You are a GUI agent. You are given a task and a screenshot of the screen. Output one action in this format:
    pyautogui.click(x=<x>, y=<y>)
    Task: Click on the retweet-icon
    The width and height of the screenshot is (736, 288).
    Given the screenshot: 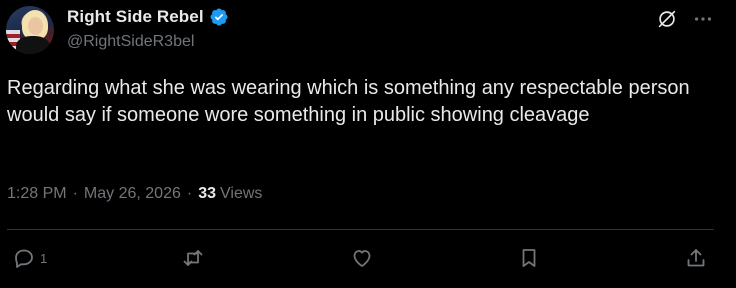 What is the action you would take?
    pyautogui.click(x=193, y=258)
    